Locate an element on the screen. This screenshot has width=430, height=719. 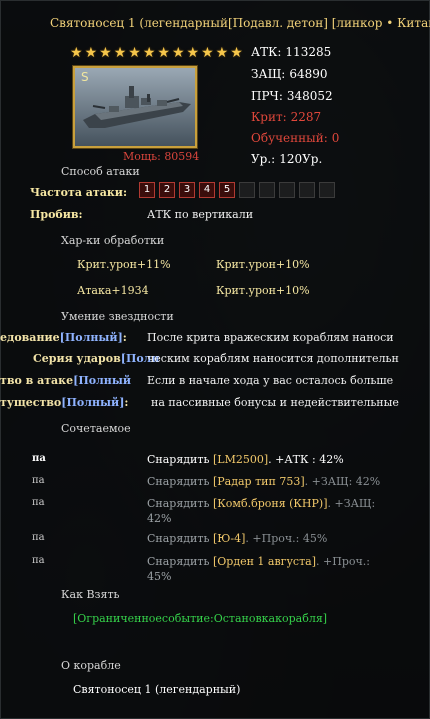
section-how-to-get: Как Взять is located at coordinates (90, 594).